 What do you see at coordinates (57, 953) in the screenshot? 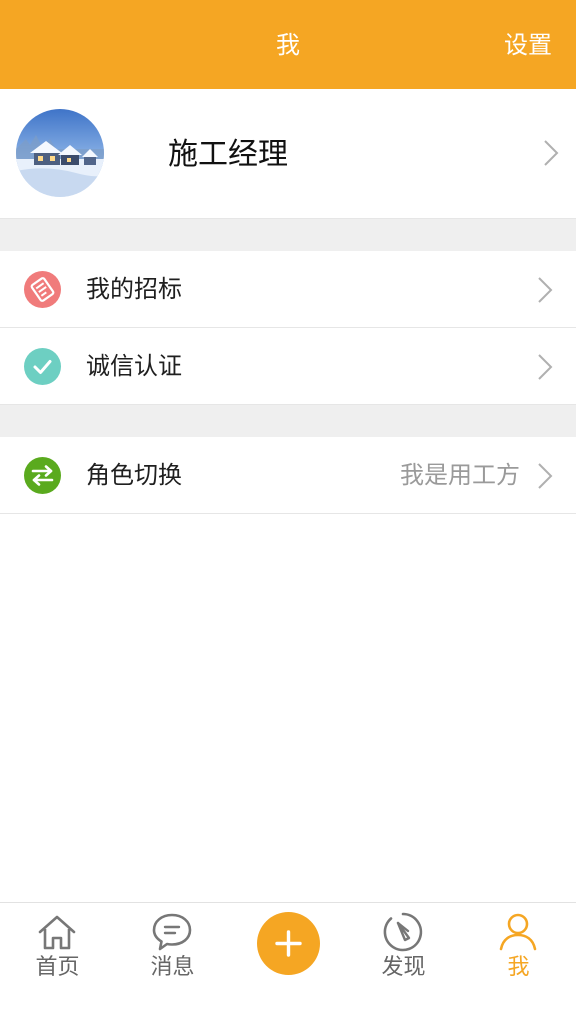
I see `tab-home: 首页` at bounding box center [57, 953].